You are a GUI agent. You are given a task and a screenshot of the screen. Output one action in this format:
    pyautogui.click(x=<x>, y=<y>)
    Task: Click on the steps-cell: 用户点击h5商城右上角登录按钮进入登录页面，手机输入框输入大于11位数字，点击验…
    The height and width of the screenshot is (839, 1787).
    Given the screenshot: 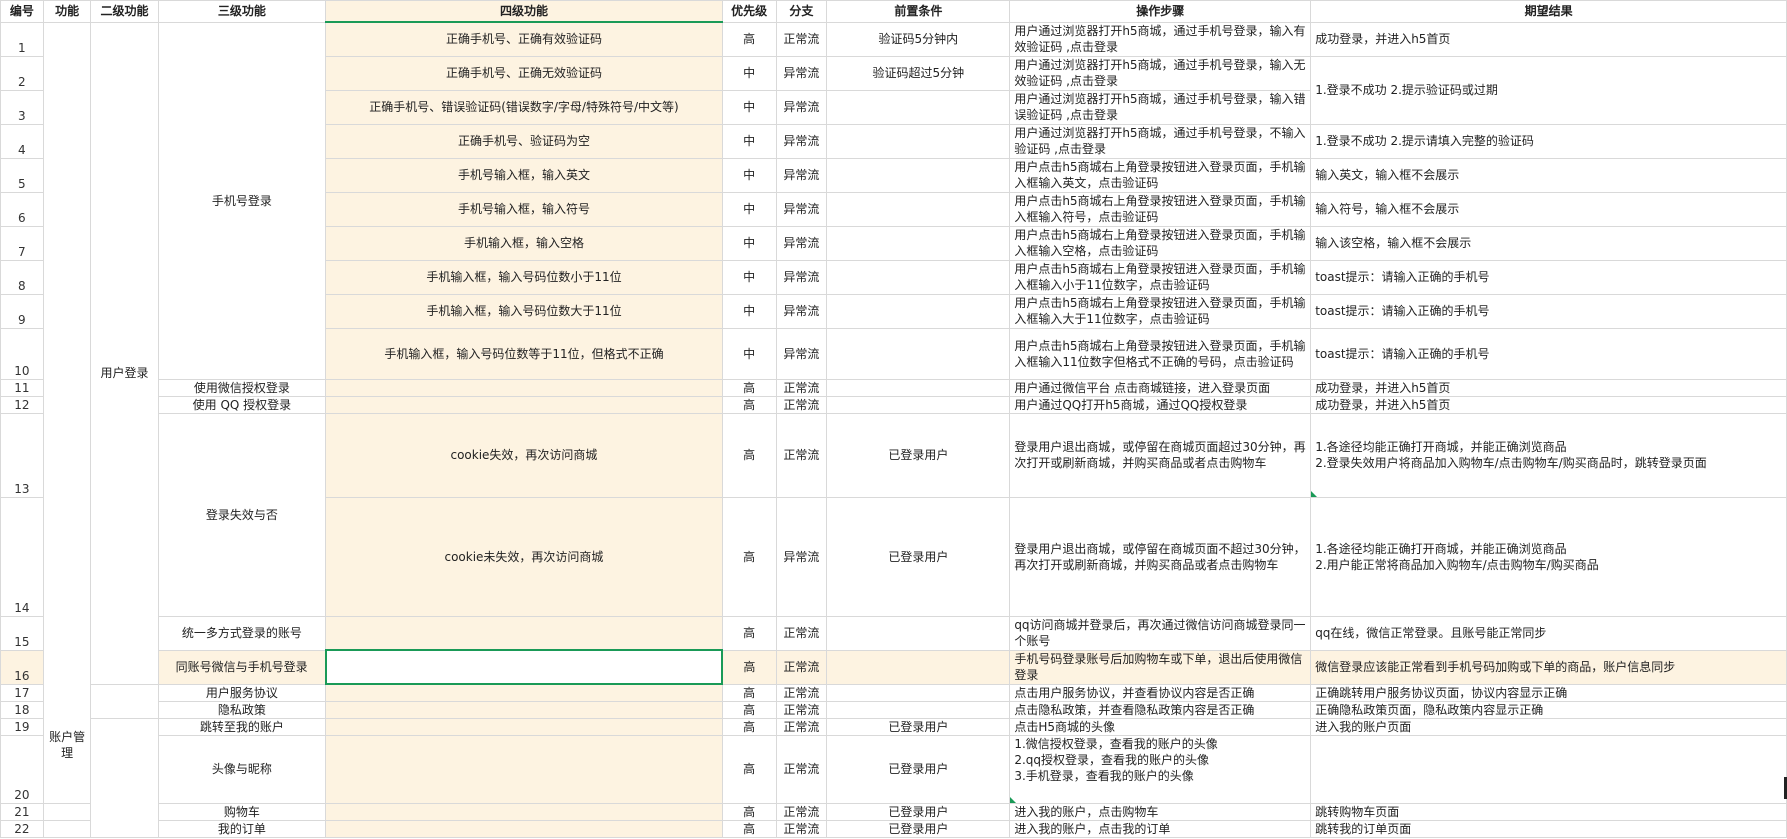 What is the action you would take?
    pyautogui.click(x=1160, y=311)
    